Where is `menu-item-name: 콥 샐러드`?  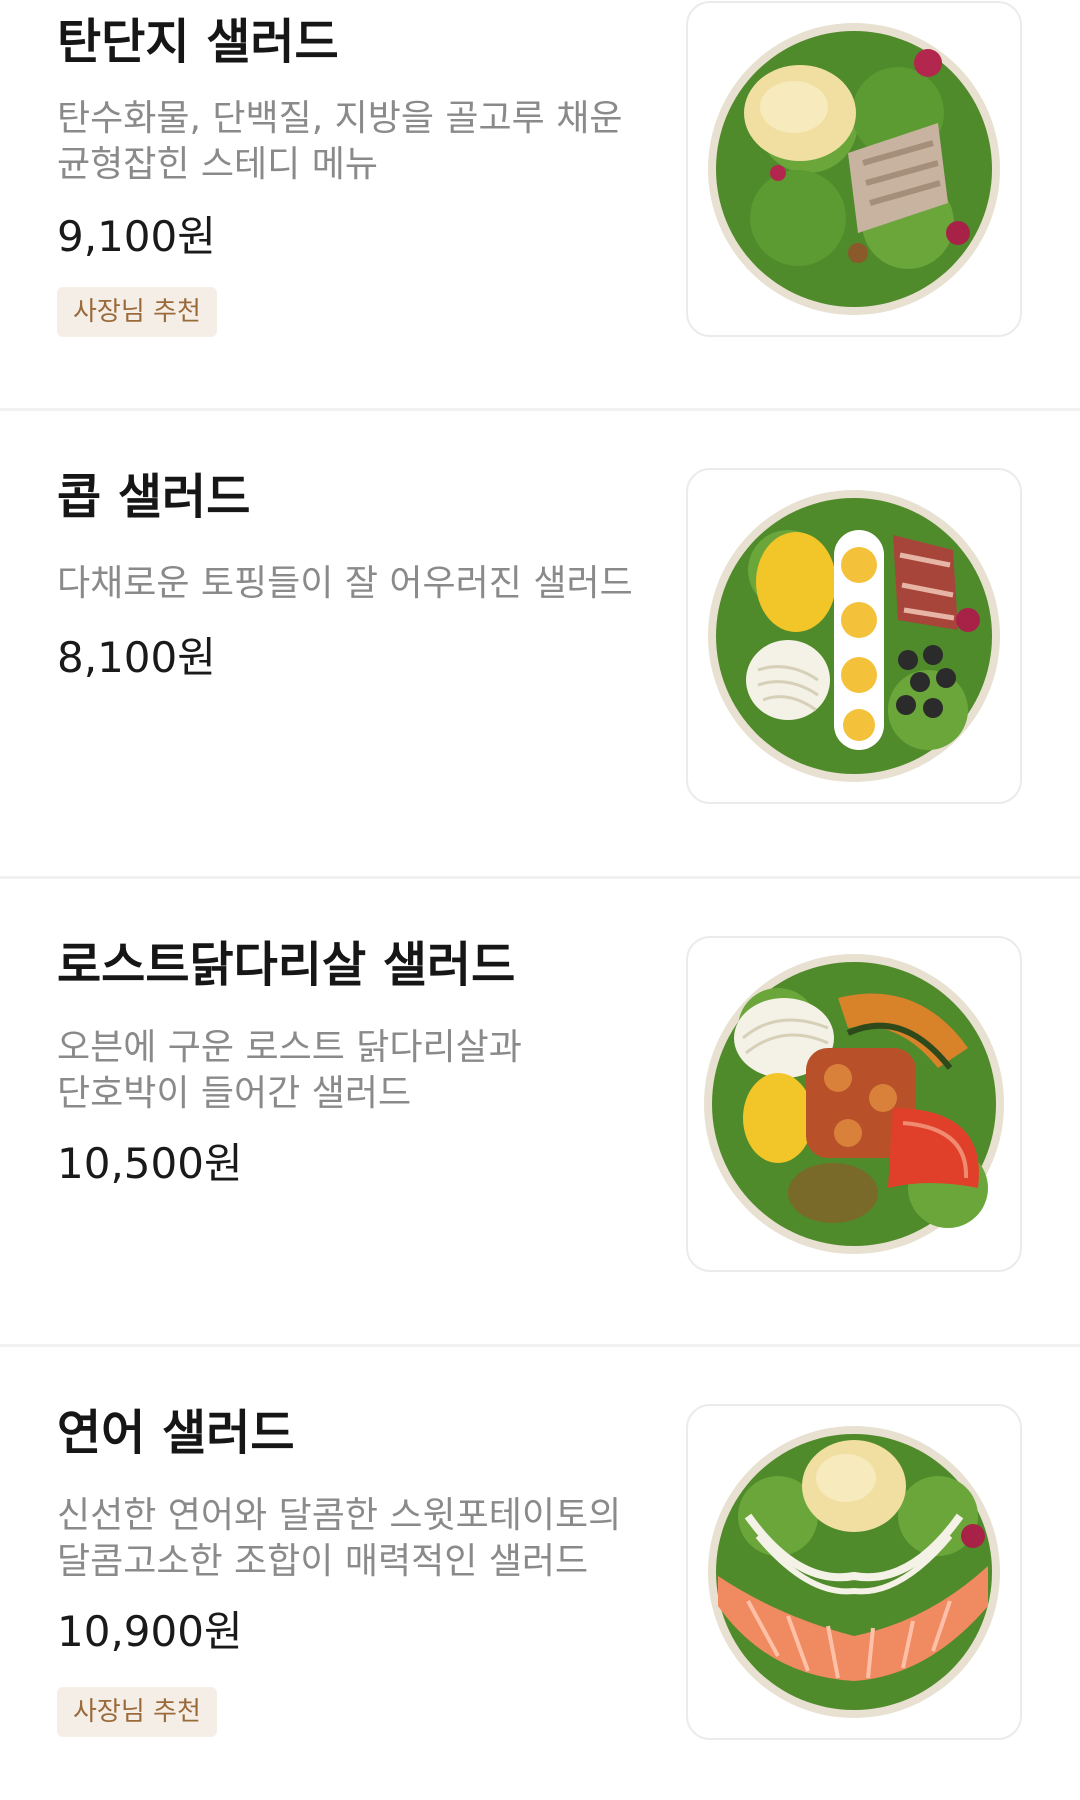 menu-item-name: 콥 샐러드 is located at coordinates (154, 497).